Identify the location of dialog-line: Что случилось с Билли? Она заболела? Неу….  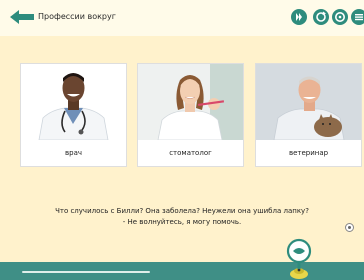
(182, 211).